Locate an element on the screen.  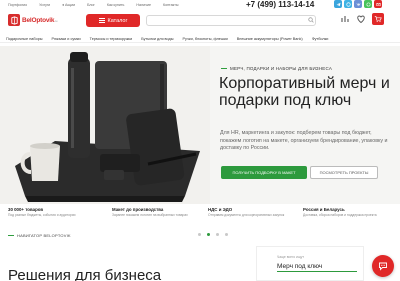
compare-icon is located at coordinates (345, 19).